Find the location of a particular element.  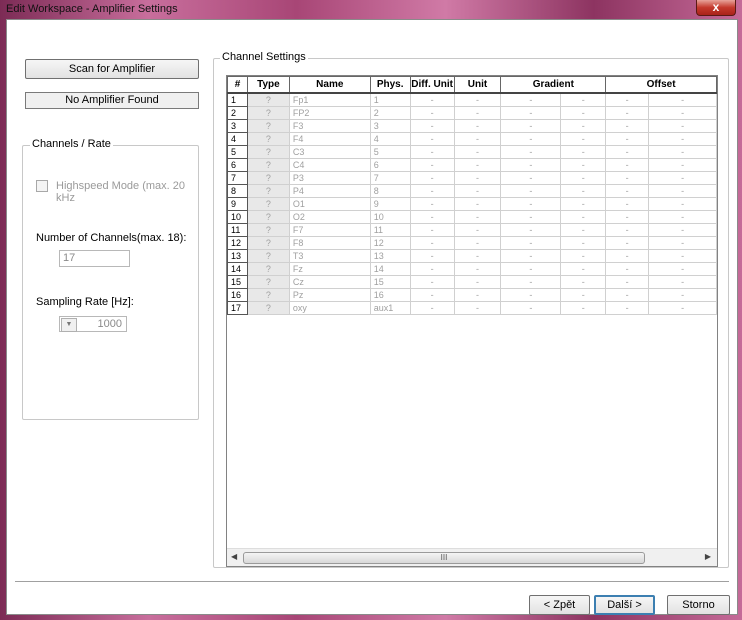

table-row: 2? FP2 2- - - - - - is located at coordinates (472, 113).